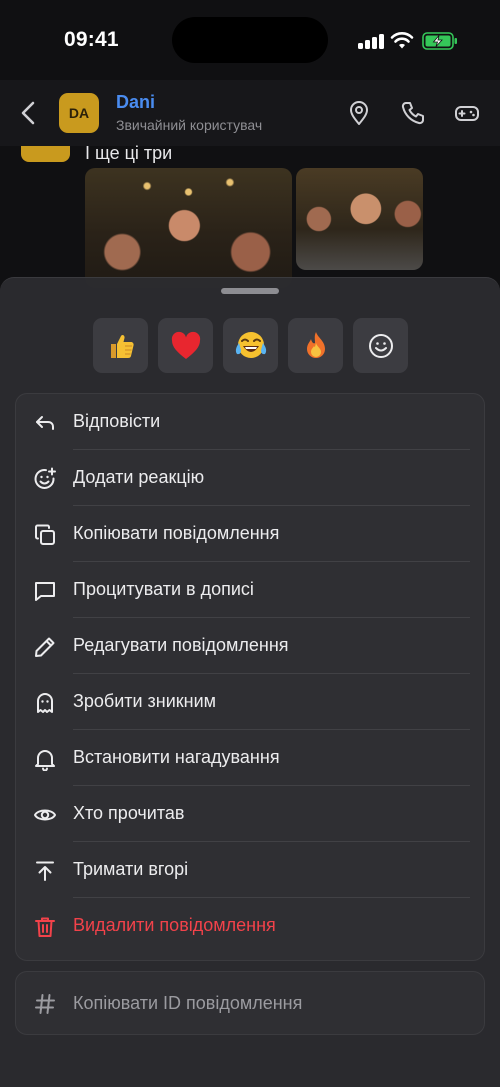 The height and width of the screenshot is (1087, 500). What do you see at coordinates (145, 701) in the screenshot?
I see `menu-item-label: Зробити зникним` at bounding box center [145, 701].